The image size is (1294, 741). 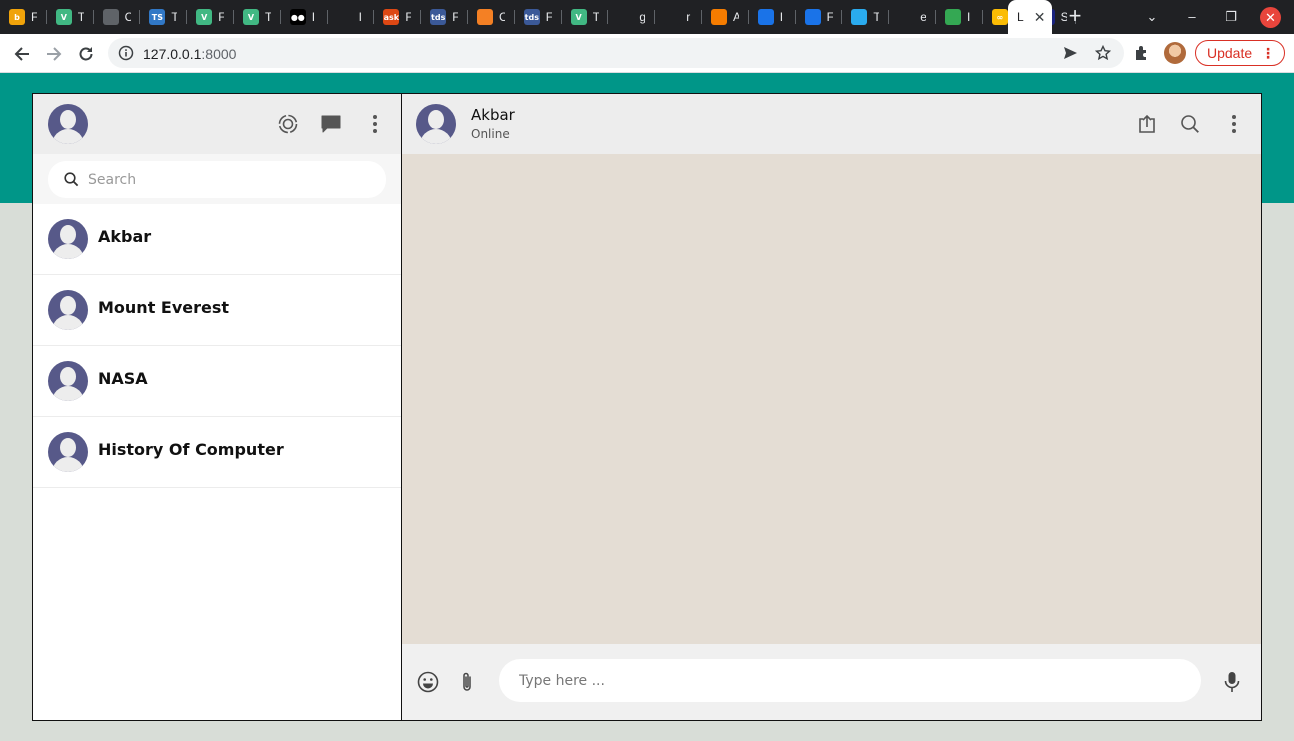 What do you see at coordinates (1103, 53) in the screenshot?
I see `bookmark-star-icon` at bounding box center [1103, 53].